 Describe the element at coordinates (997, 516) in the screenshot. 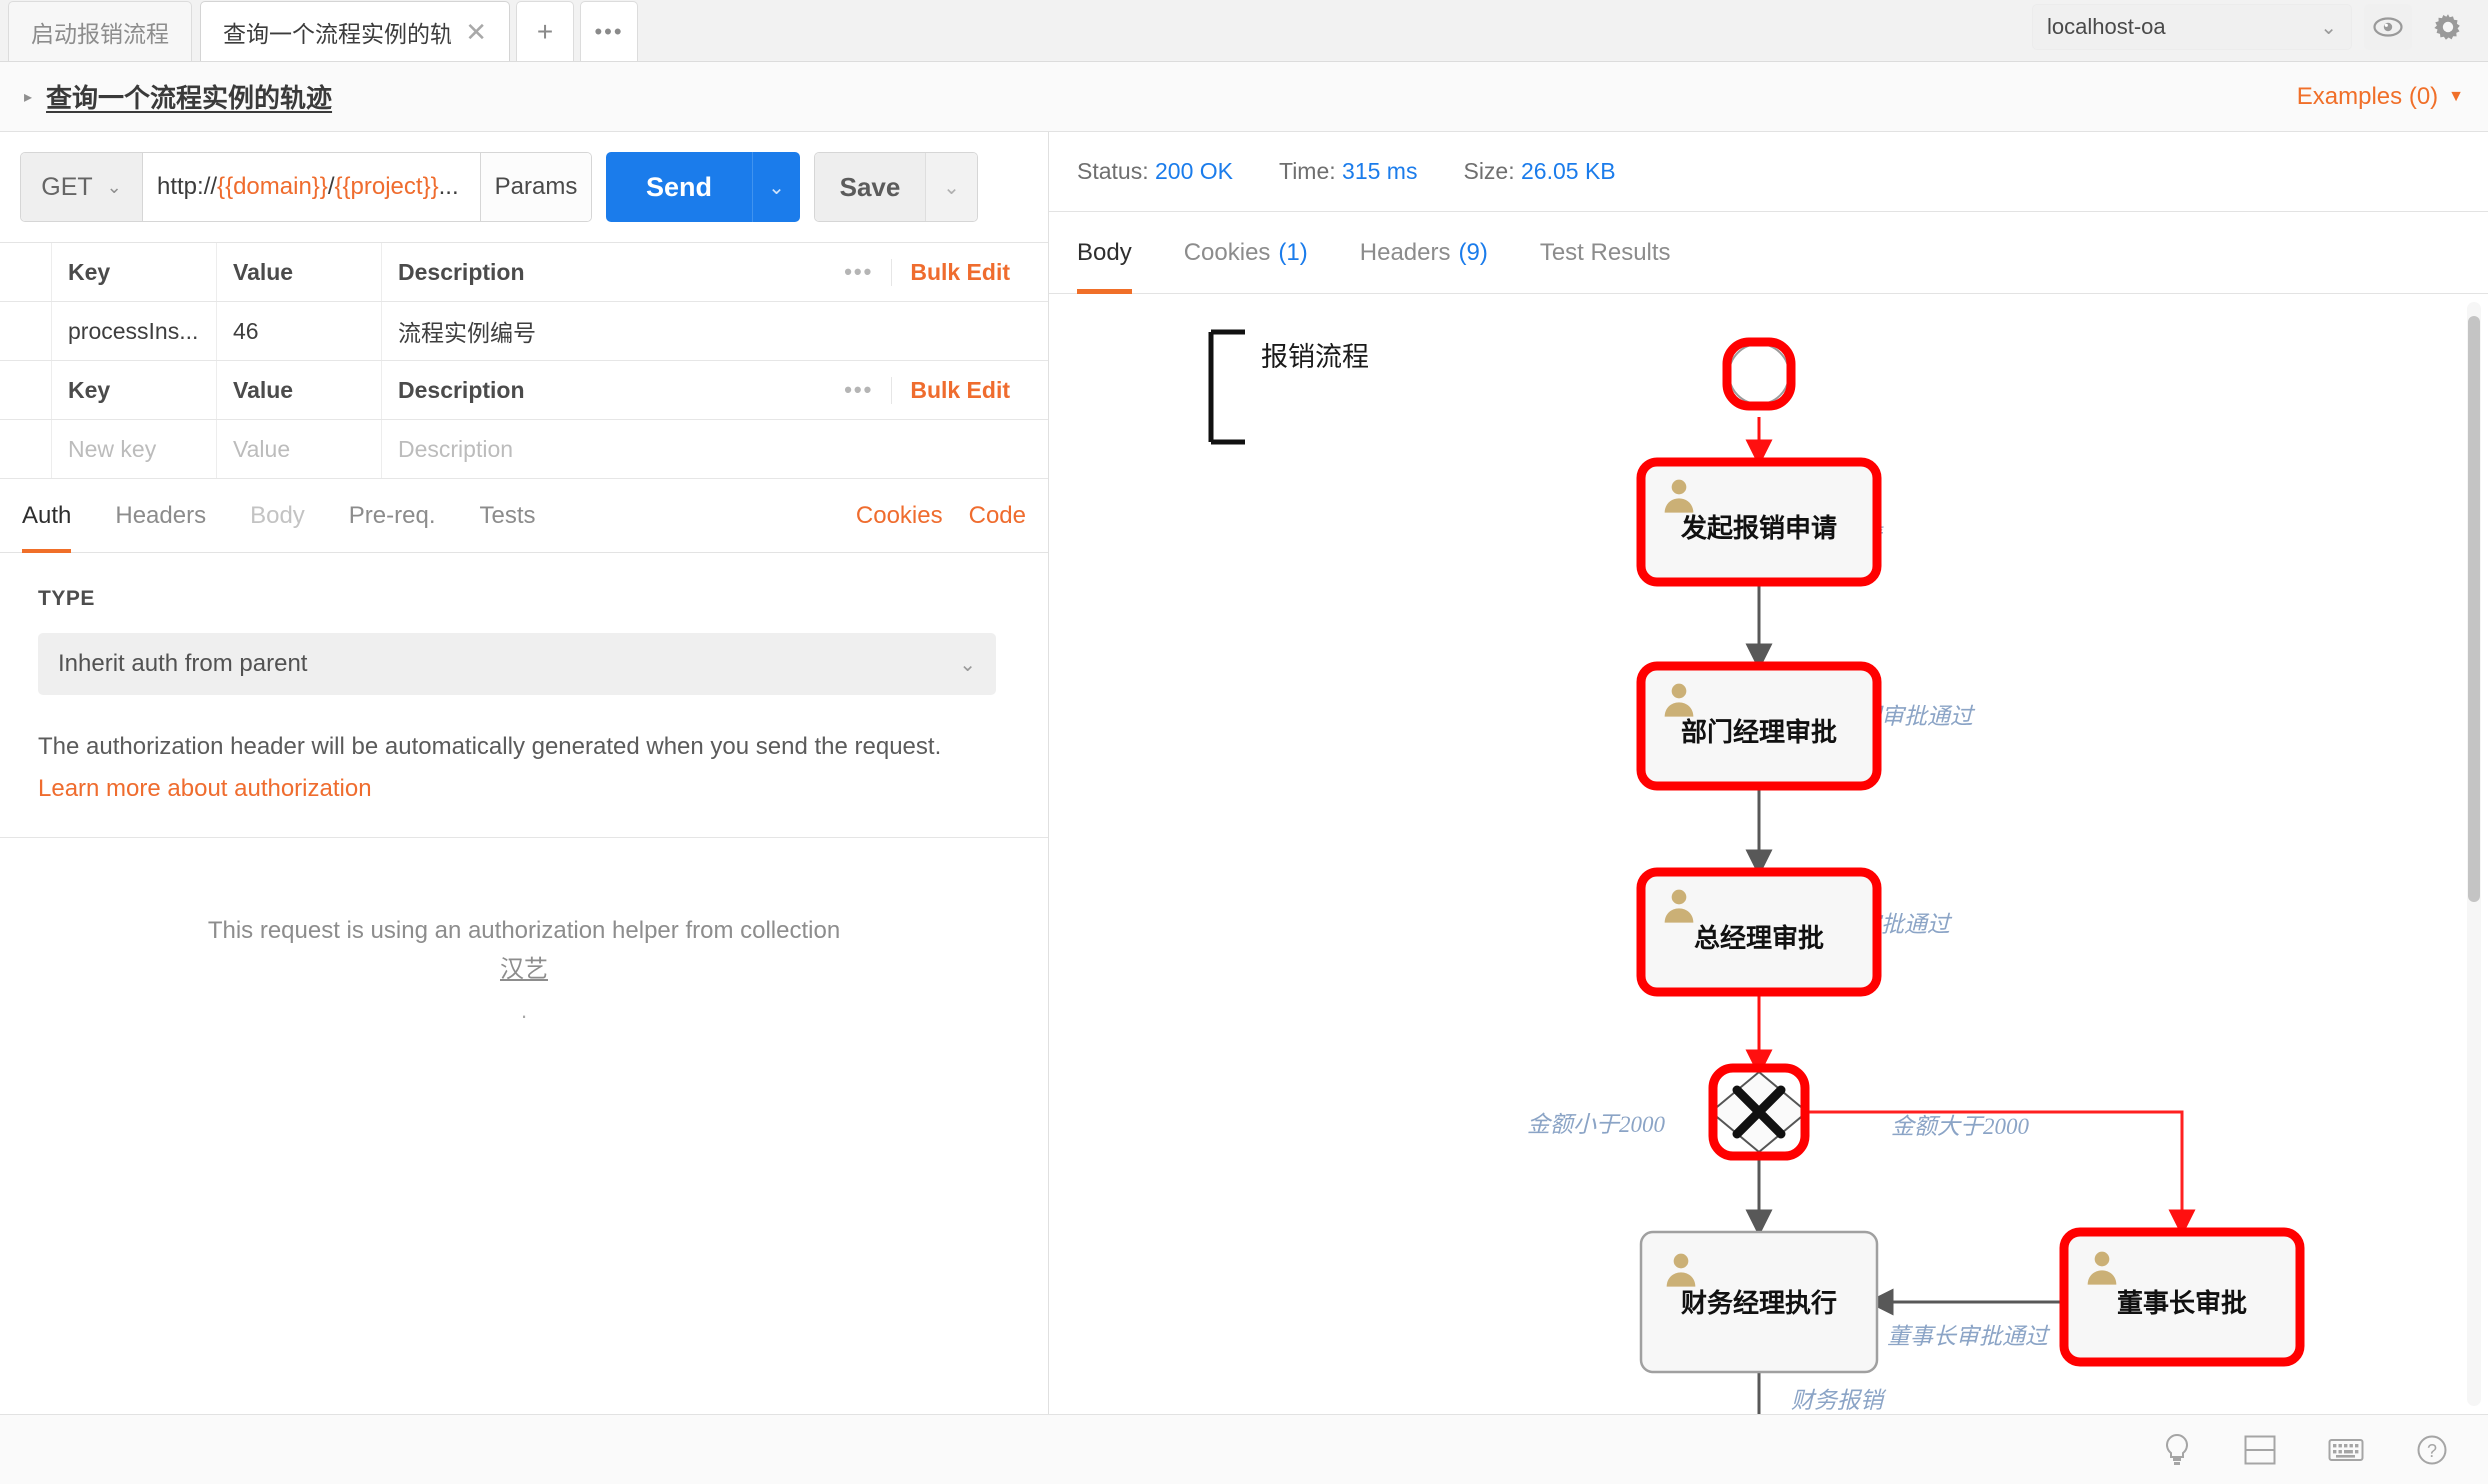

I see `code-link: Code` at that location.